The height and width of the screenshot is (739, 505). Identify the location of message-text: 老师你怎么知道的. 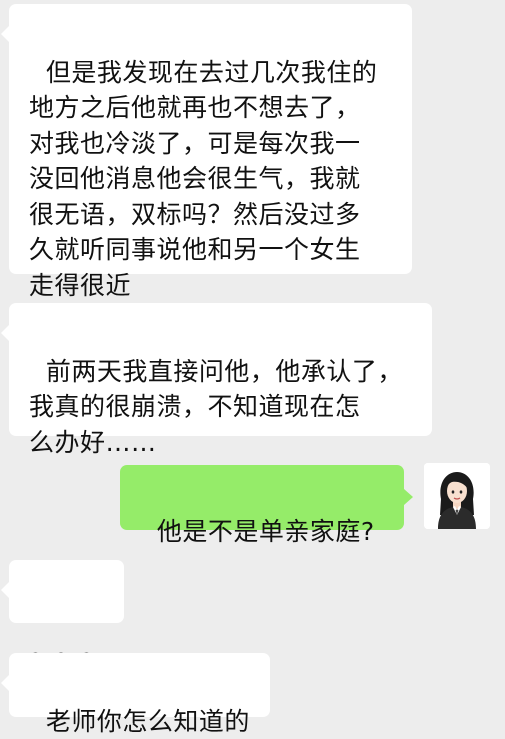
(147, 721).